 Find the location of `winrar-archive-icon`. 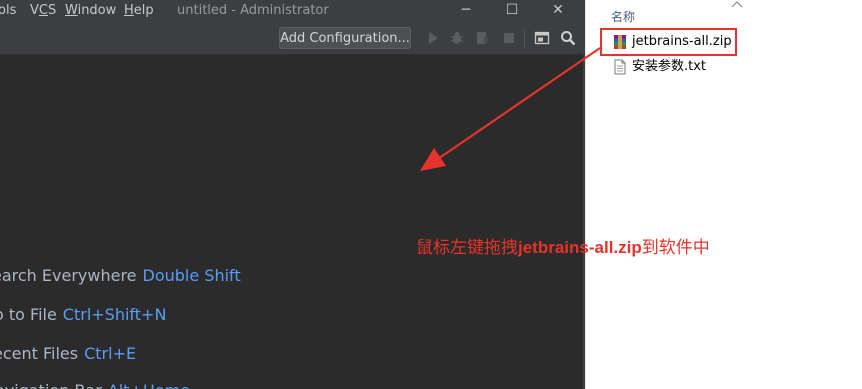

winrar-archive-icon is located at coordinates (620, 42).